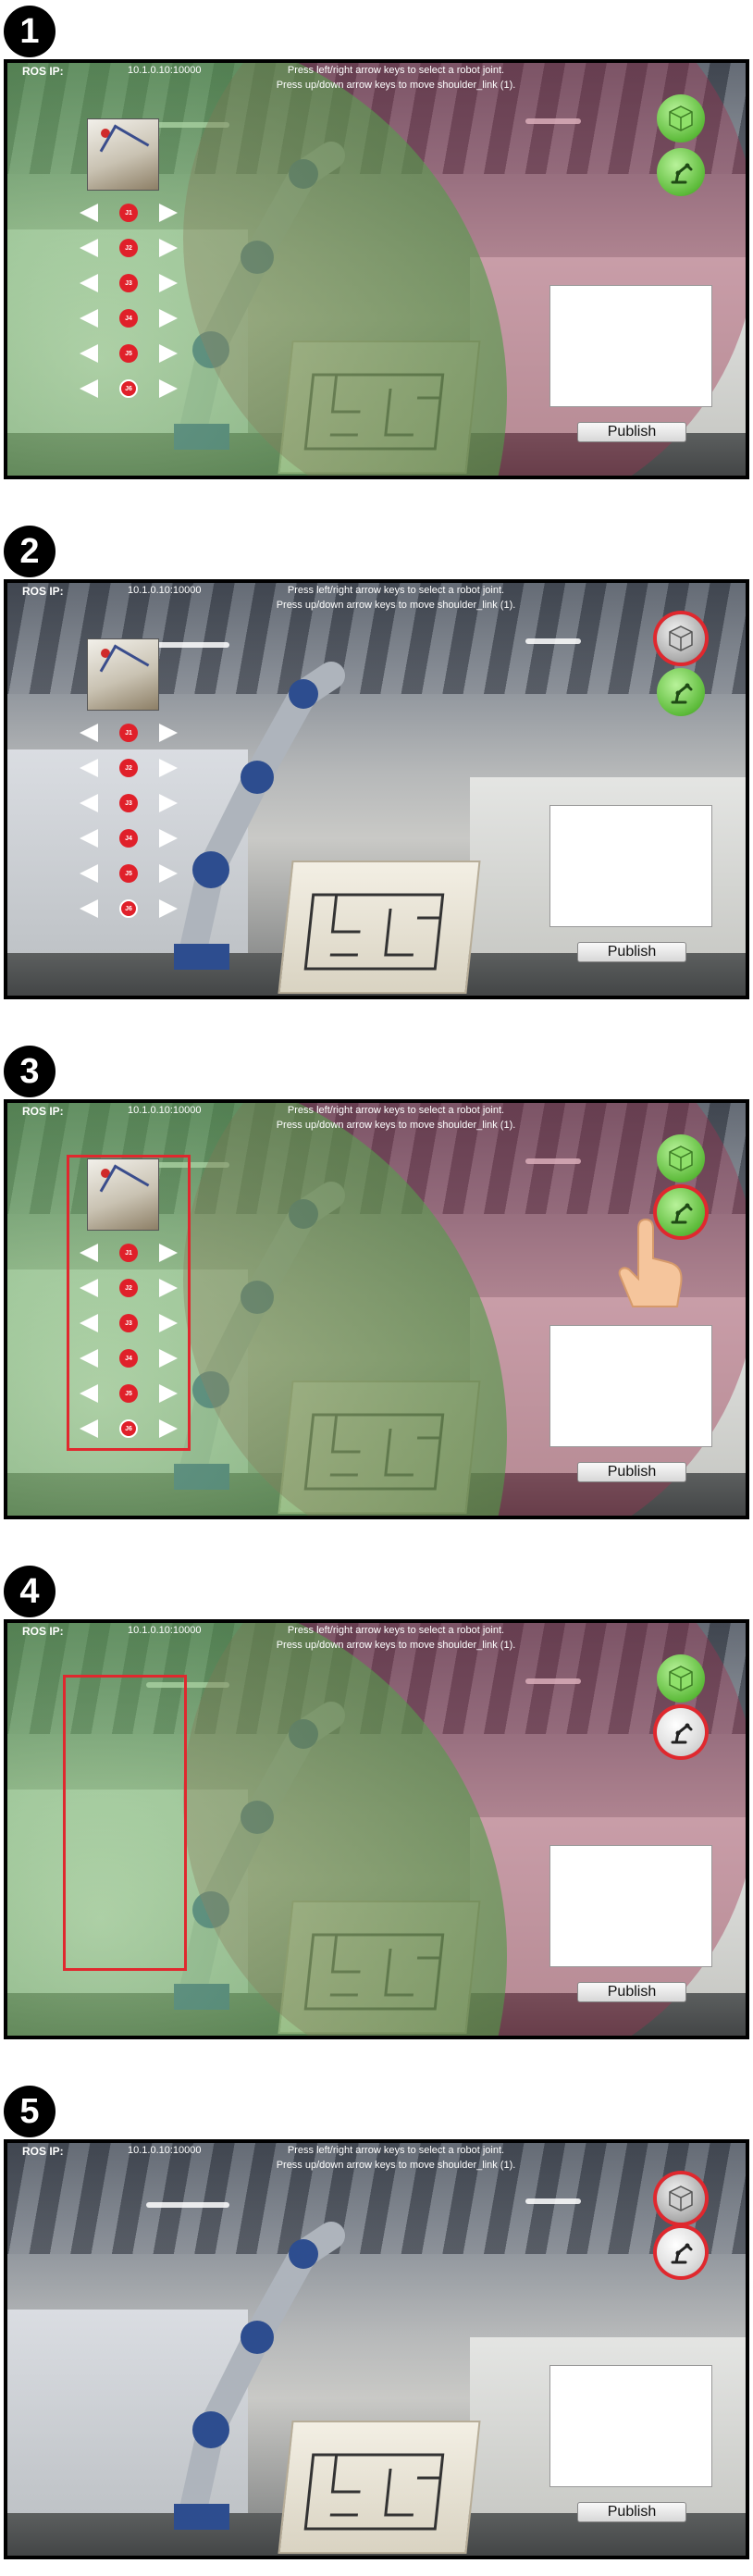 This screenshot has width=753, height=2576. I want to click on joint-row: J1, so click(128, 733).